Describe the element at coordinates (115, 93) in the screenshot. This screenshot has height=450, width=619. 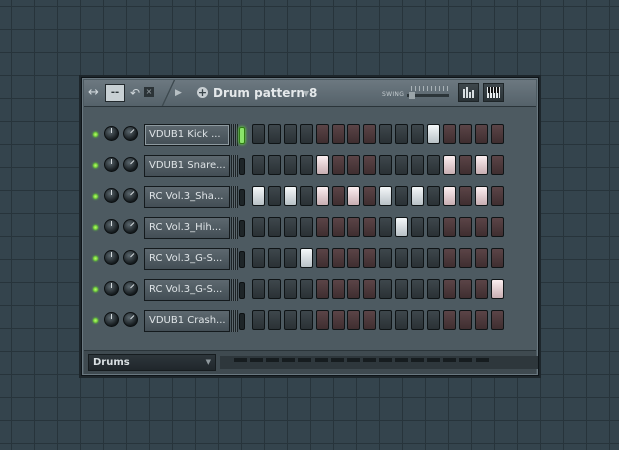
I see `options-button: --` at that location.